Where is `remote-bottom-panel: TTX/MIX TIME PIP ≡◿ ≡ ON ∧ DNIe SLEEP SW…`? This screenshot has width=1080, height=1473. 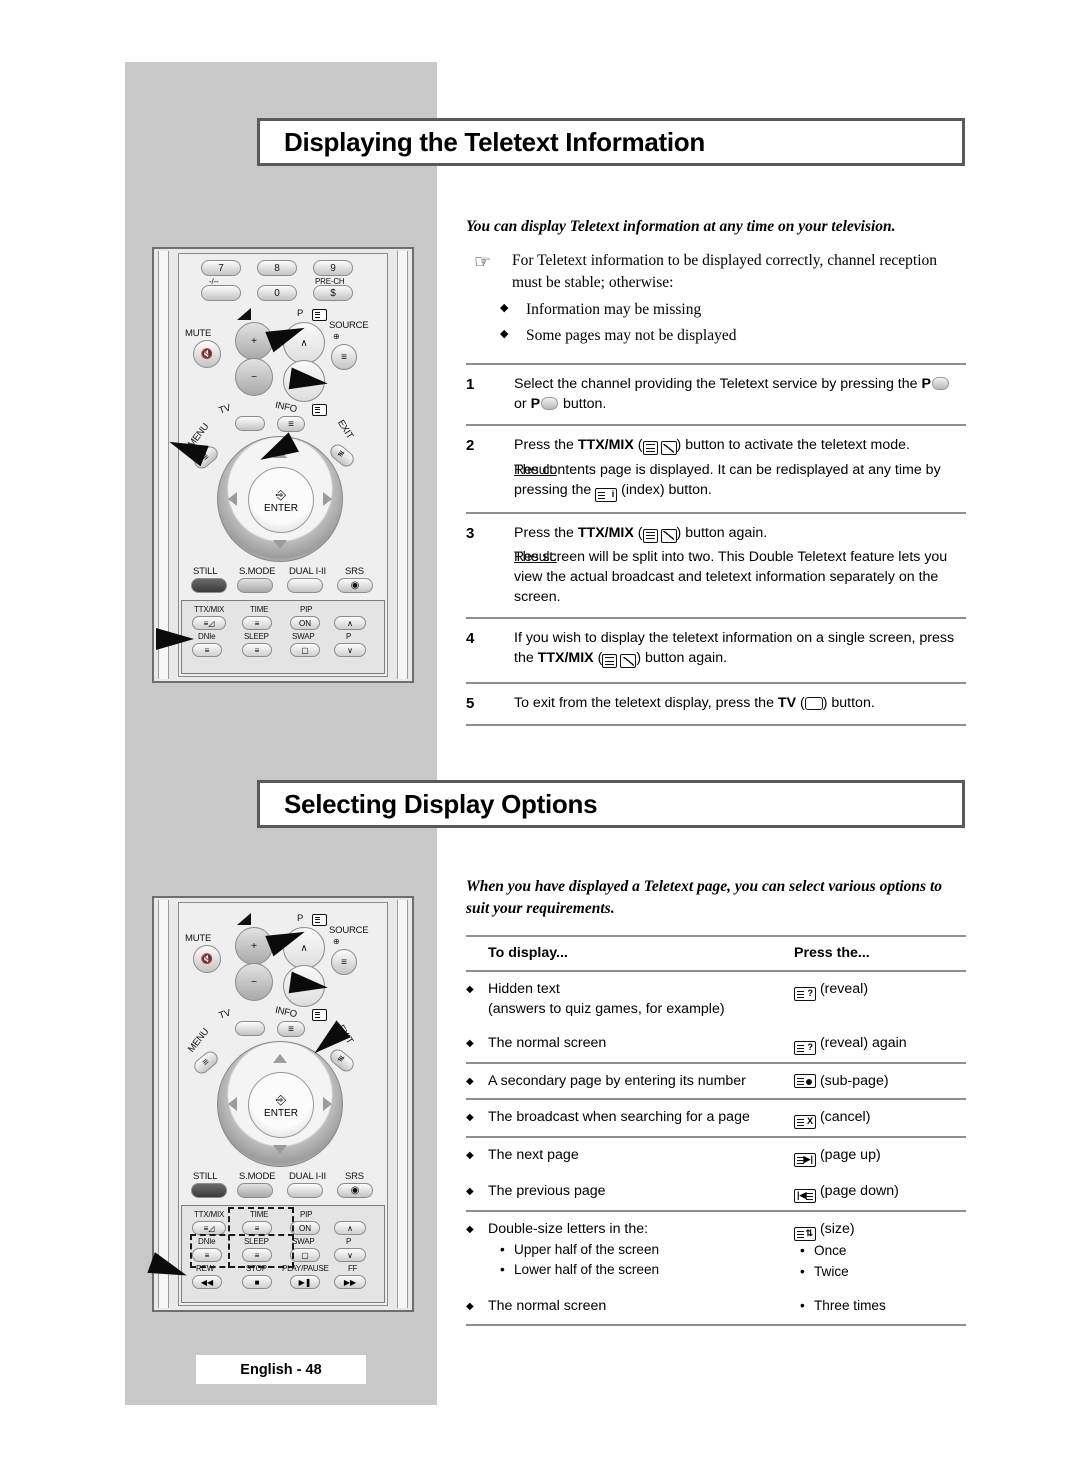
remote-bottom-panel: TTX/MIX TIME PIP ≡◿ ≡ ON ∧ DNIe SLEEP SW… is located at coordinates (283, 637).